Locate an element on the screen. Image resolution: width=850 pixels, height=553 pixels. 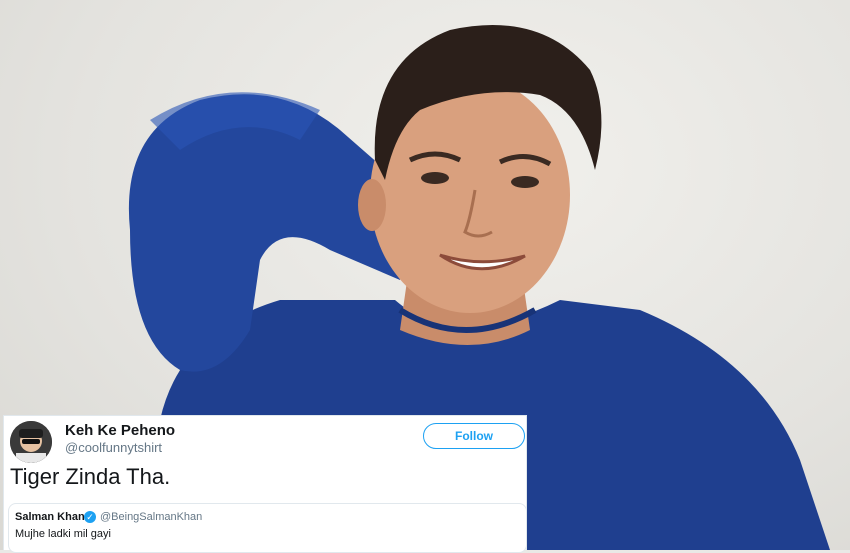
avatar is located at coordinates (31, 442).